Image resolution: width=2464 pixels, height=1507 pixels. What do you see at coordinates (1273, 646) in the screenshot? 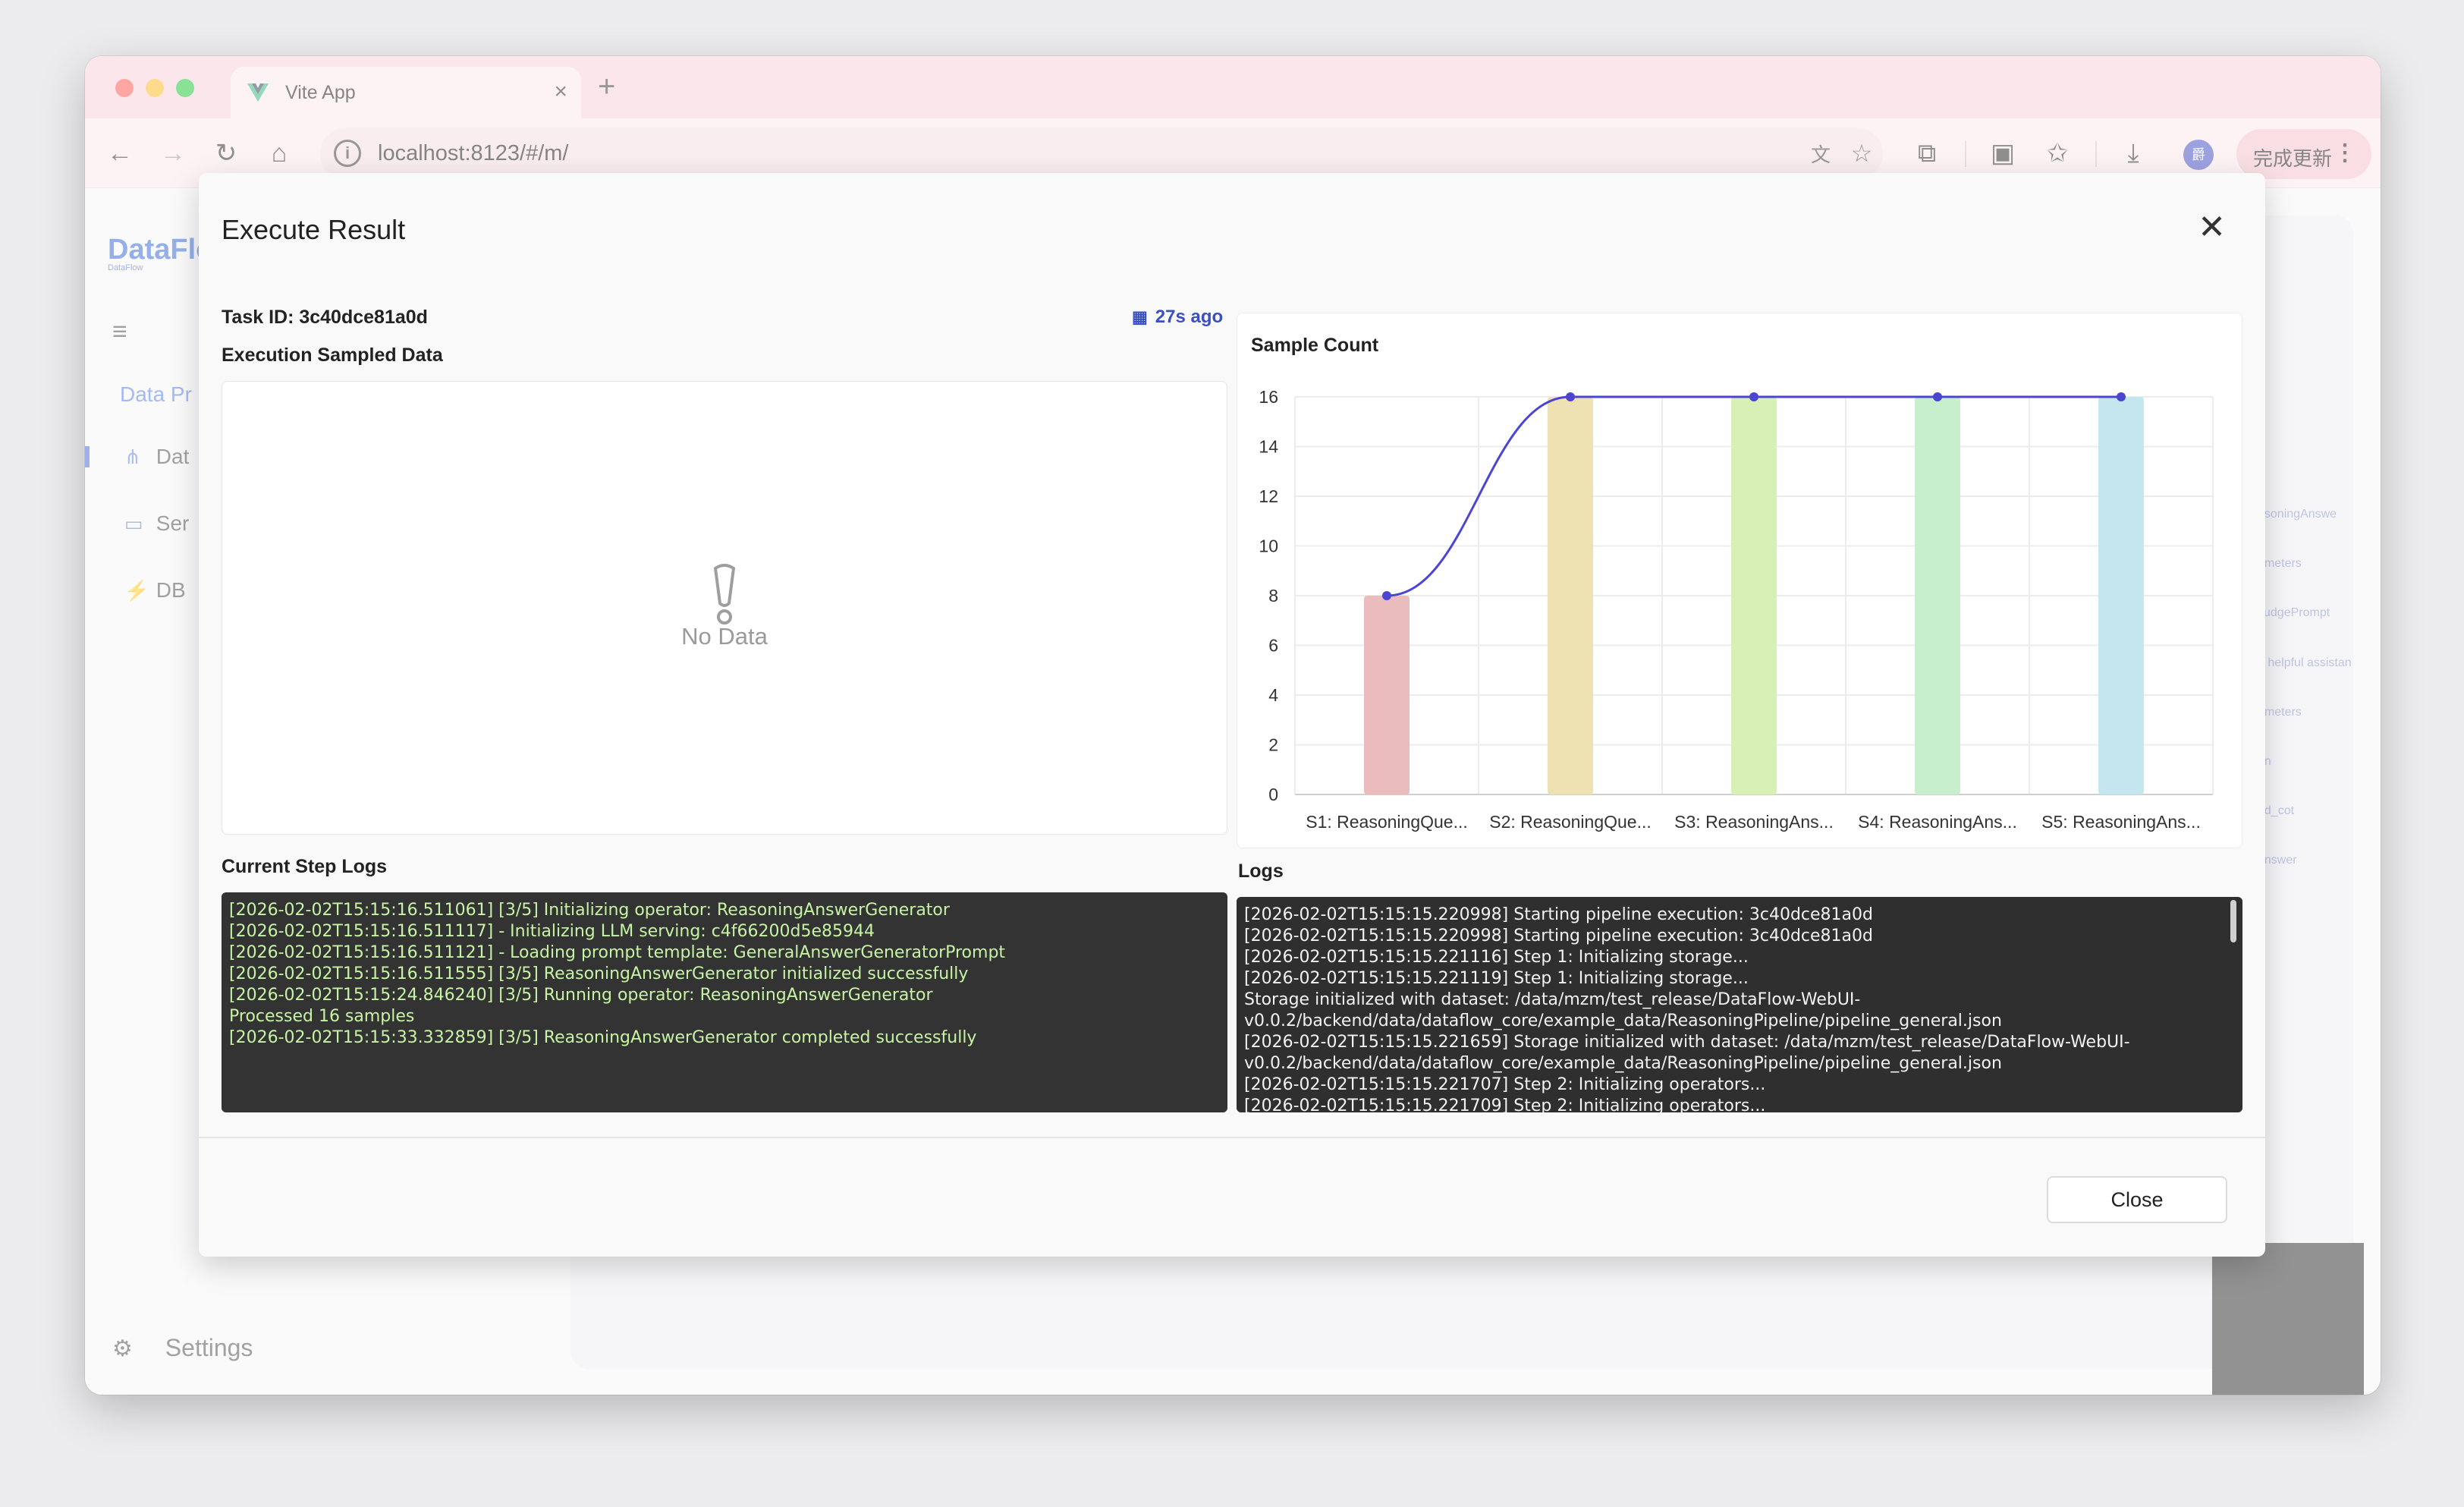
I see `y-tick-label: 6` at bounding box center [1273, 646].